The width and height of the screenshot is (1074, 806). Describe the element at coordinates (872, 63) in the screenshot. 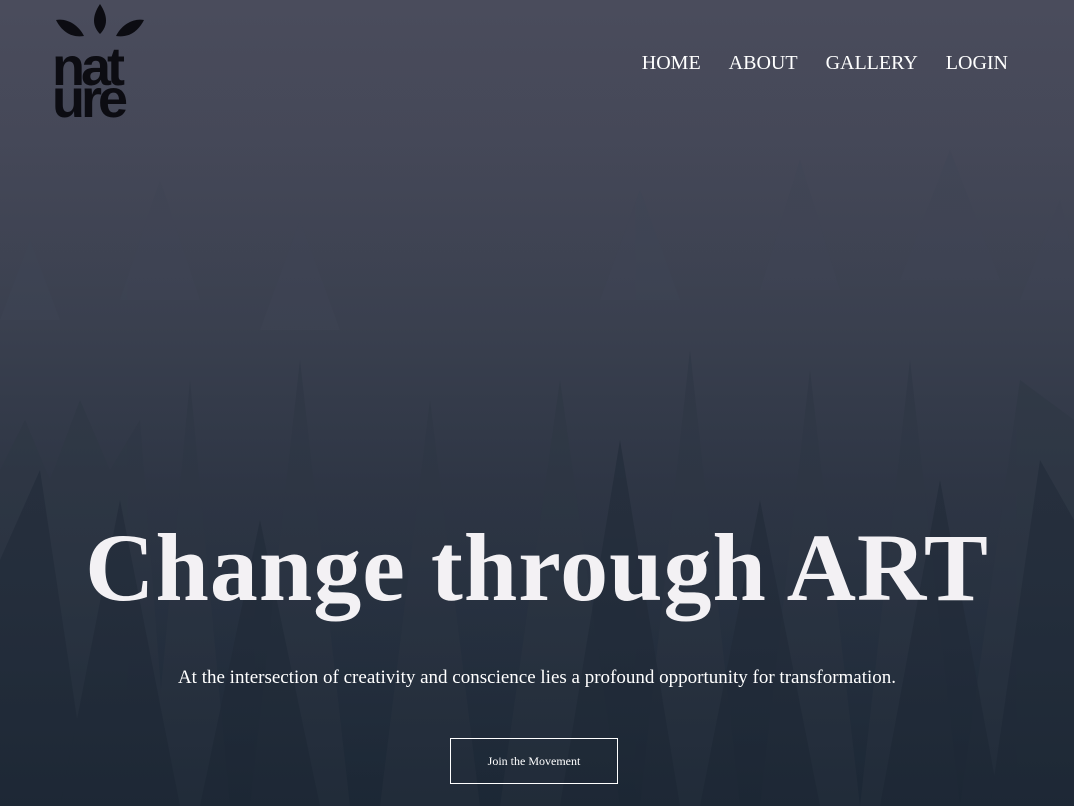

I see `nav-gallery: GALLERY` at that location.